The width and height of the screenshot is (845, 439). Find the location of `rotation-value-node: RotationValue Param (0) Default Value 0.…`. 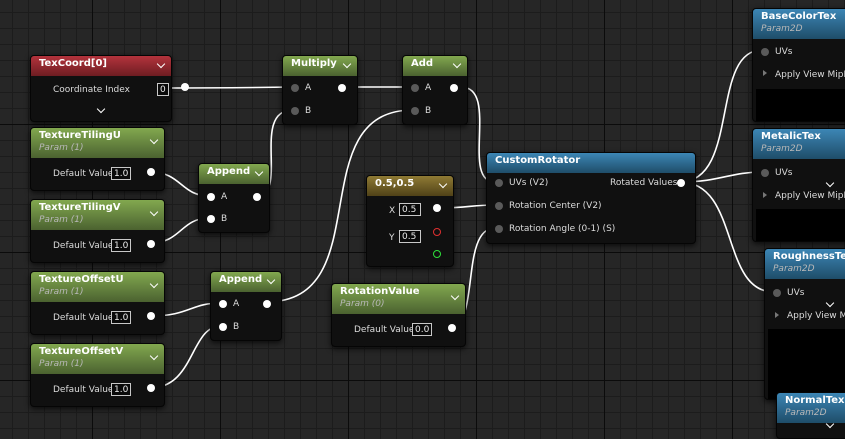

rotation-value-node: RotationValue Param (0) Default Value 0.… is located at coordinates (398, 315).